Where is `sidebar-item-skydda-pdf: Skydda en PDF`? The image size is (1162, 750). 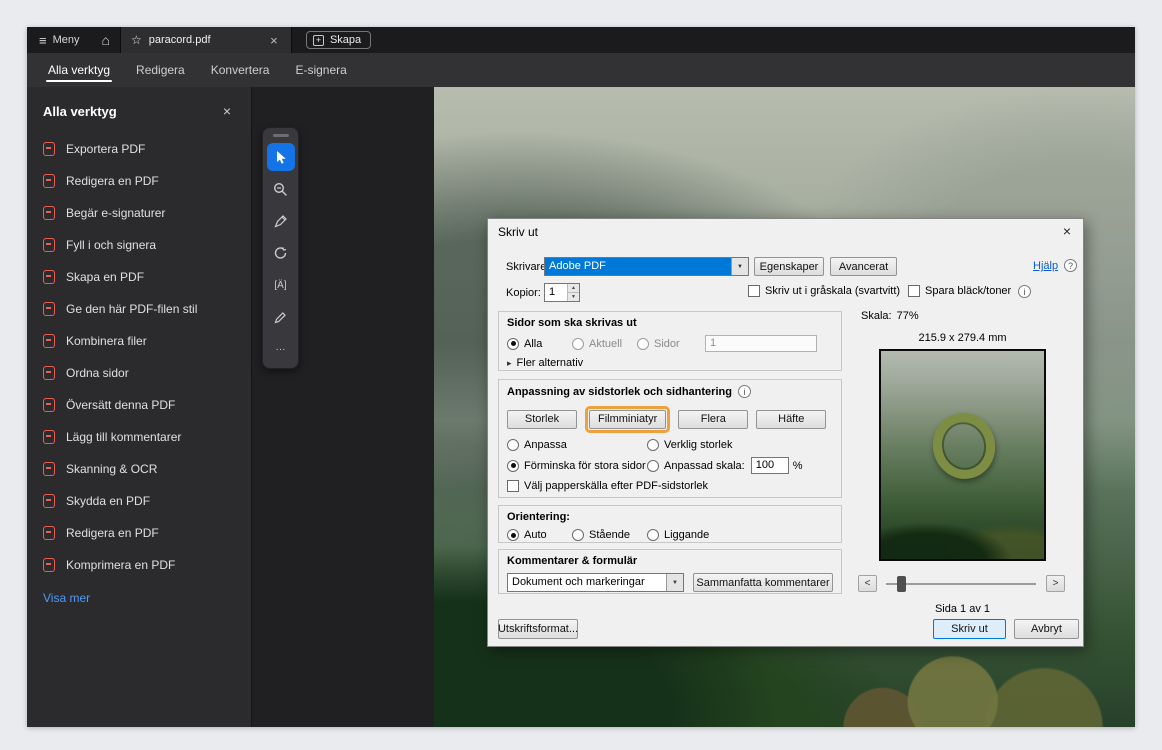 sidebar-item-skydda-pdf: Skydda en PDF is located at coordinates (139, 501).